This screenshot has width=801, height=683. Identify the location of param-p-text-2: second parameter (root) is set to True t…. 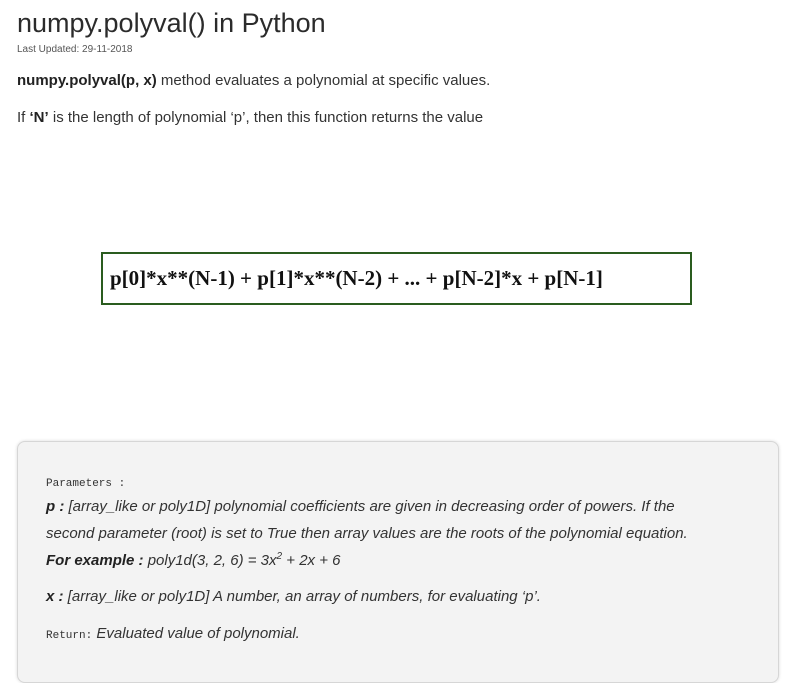
(367, 533).